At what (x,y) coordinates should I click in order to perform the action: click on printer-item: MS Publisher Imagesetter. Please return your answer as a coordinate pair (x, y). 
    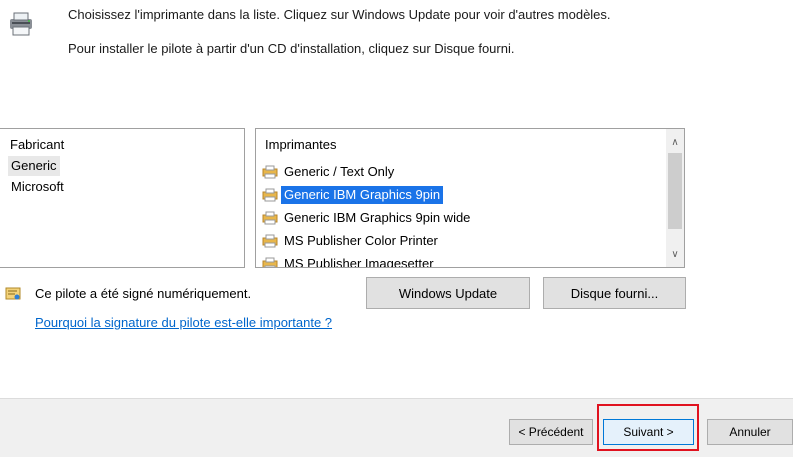
    Looking at the image, I should click on (349, 260).